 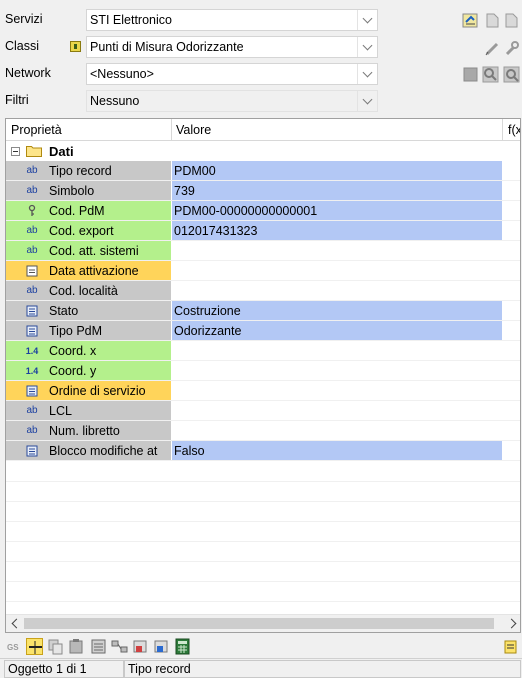 I want to click on property-row: ab Cod. export 012017431323, so click(x=263, y=231).